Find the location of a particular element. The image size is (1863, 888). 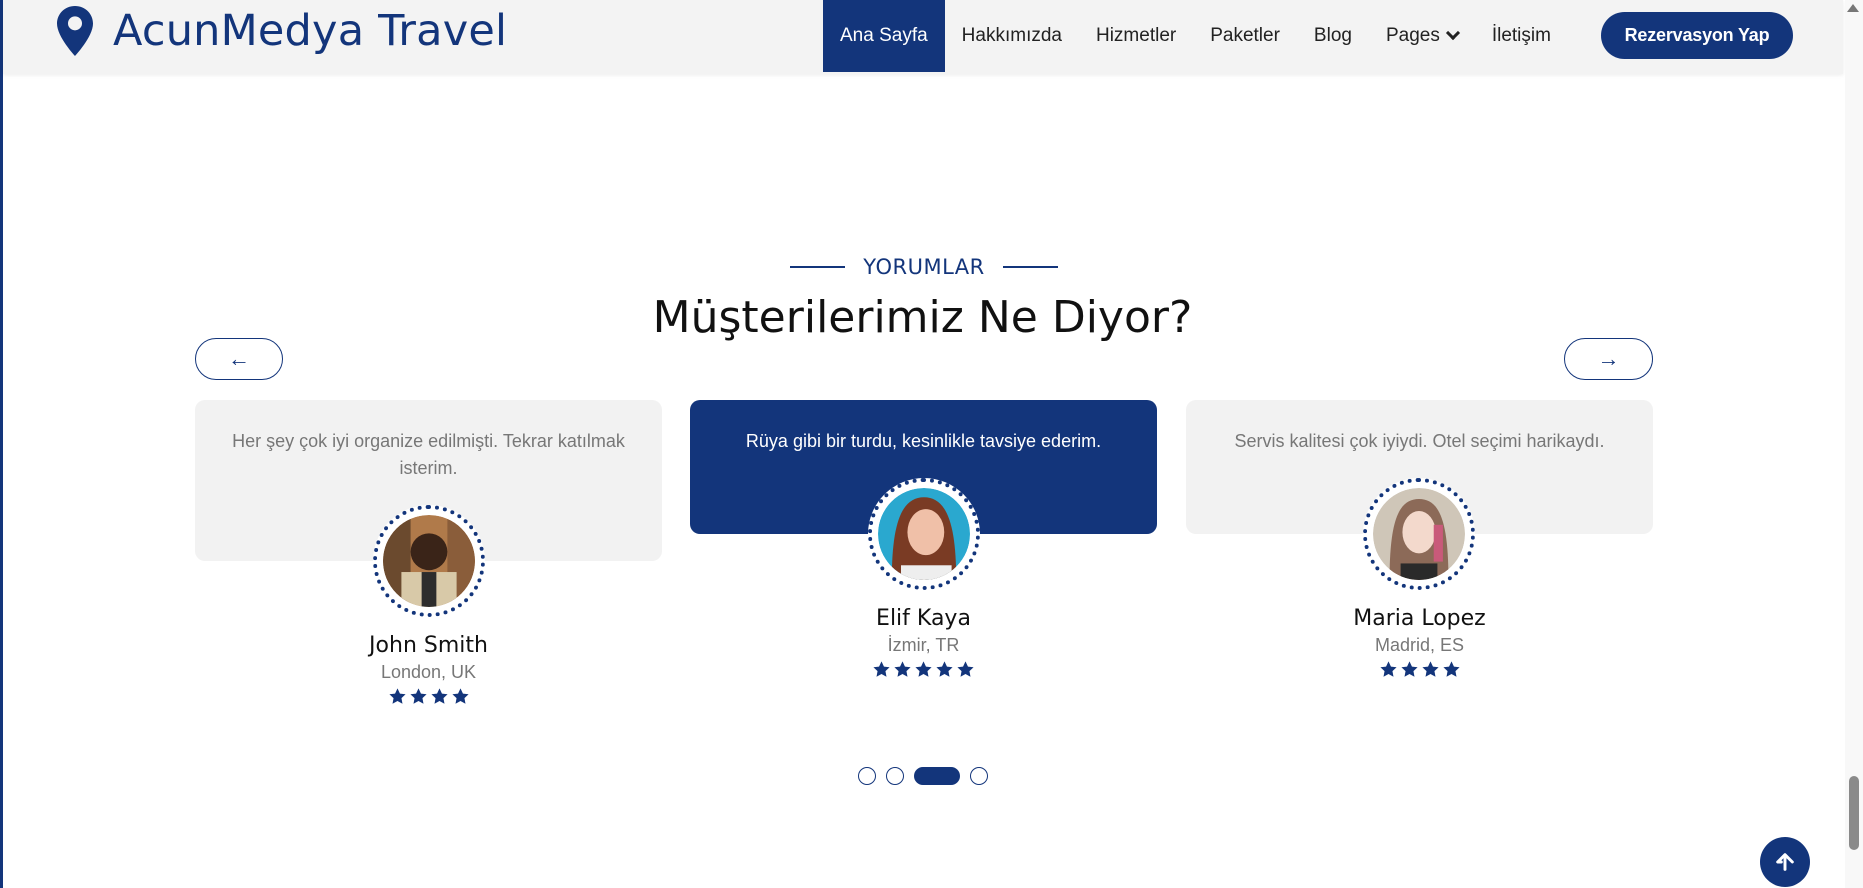

chevron-down-icon is located at coordinates (1452, 33).